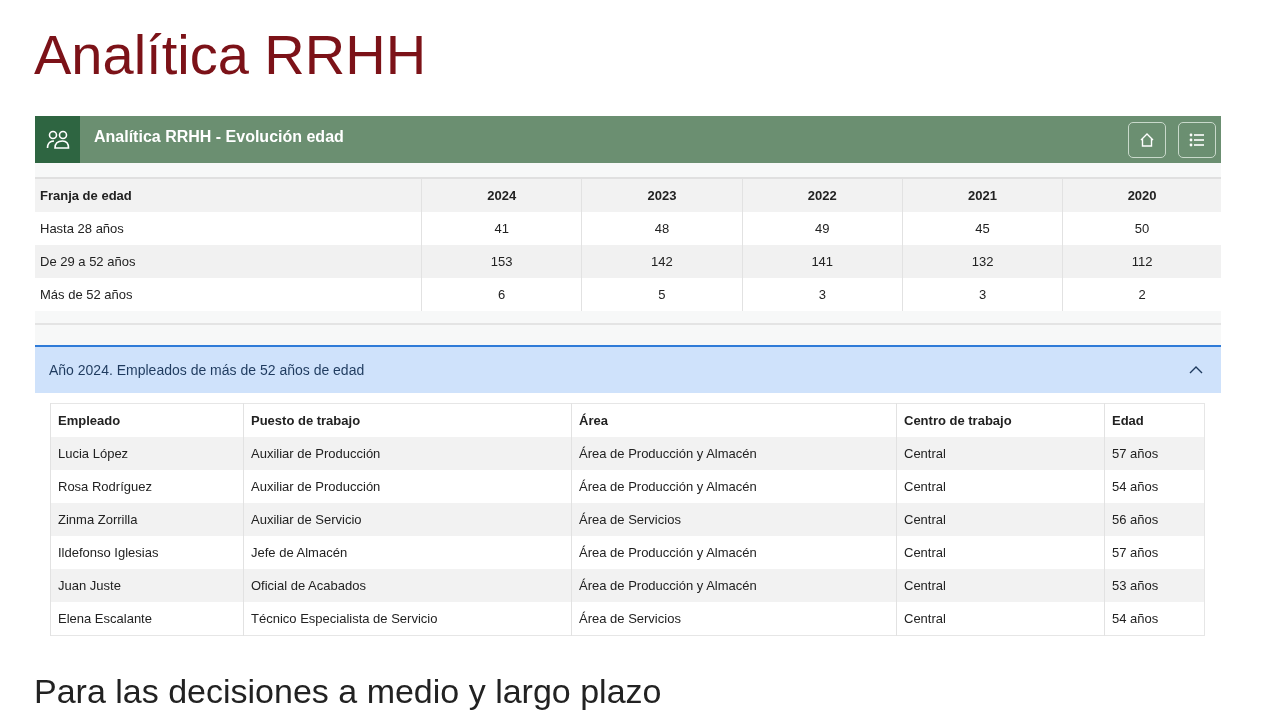  What do you see at coordinates (1141, 195) in the screenshot?
I see `column-header: 2020` at bounding box center [1141, 195].